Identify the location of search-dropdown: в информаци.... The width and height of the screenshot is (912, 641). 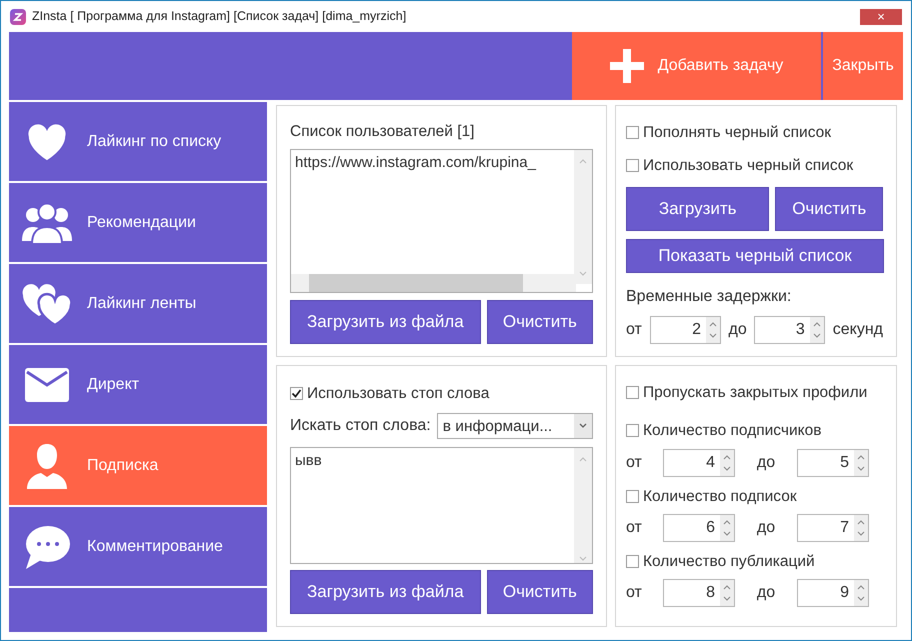
(514, 426).